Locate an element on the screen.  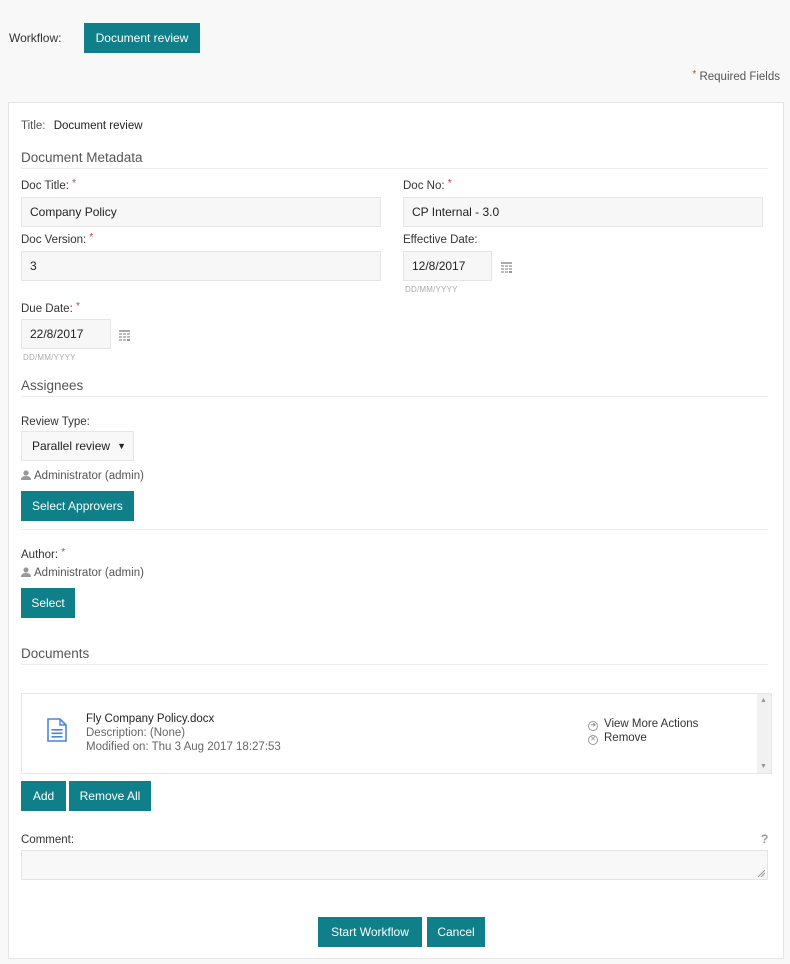
remove-document-link: ✕ Remove is located at coordinates (617, 738).